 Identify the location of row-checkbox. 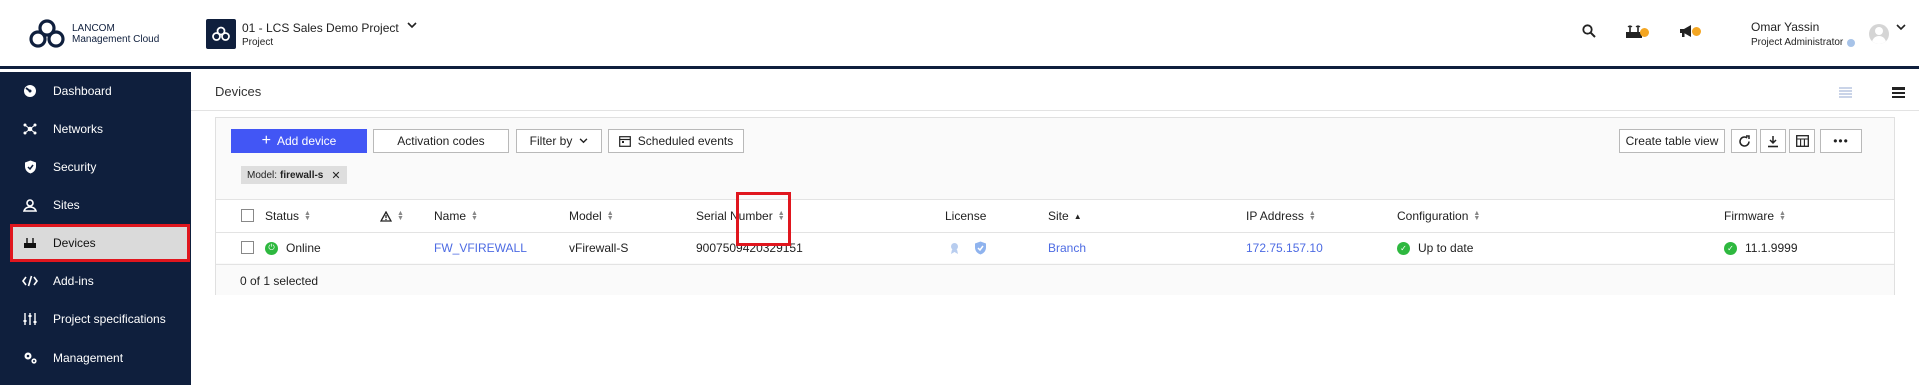
(247, 247).